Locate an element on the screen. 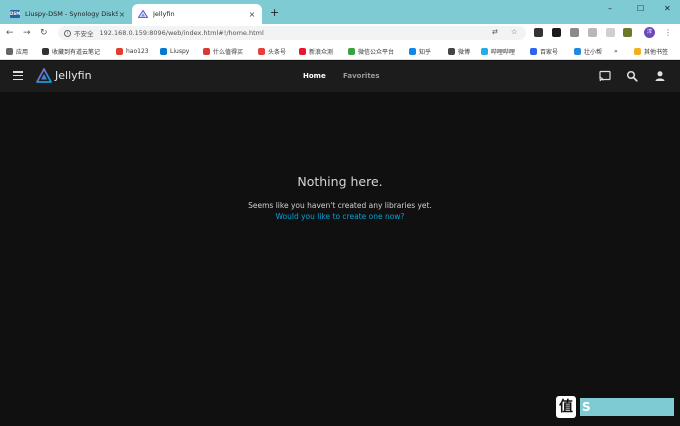  bookmark-item: 头条号 is located at coordinates (272, 51).